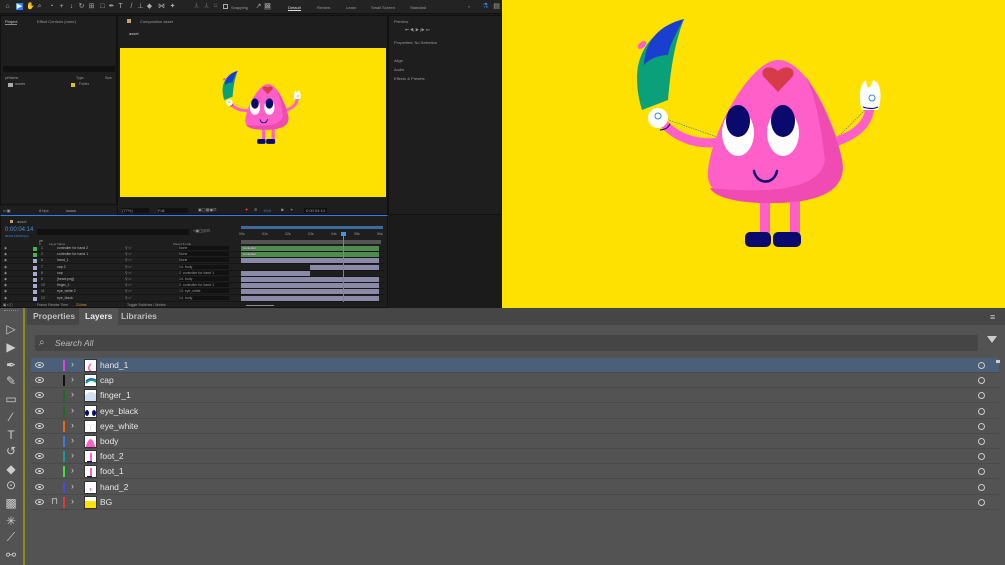 The width and height of the screenshot is (1005, 565). Describe the element at coordinates (51, 6) in the screenshot. I see `orbit-tool-icon: ◔` at that location.